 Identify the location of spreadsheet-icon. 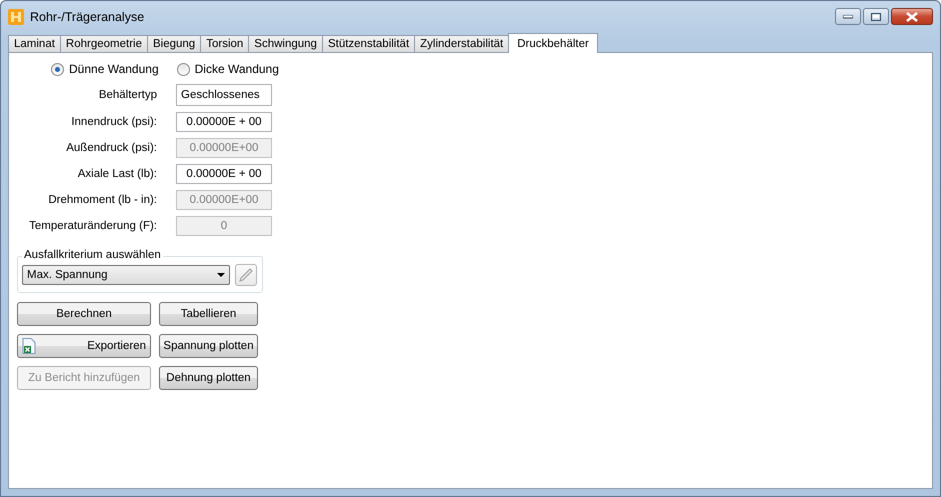
(29, 346).